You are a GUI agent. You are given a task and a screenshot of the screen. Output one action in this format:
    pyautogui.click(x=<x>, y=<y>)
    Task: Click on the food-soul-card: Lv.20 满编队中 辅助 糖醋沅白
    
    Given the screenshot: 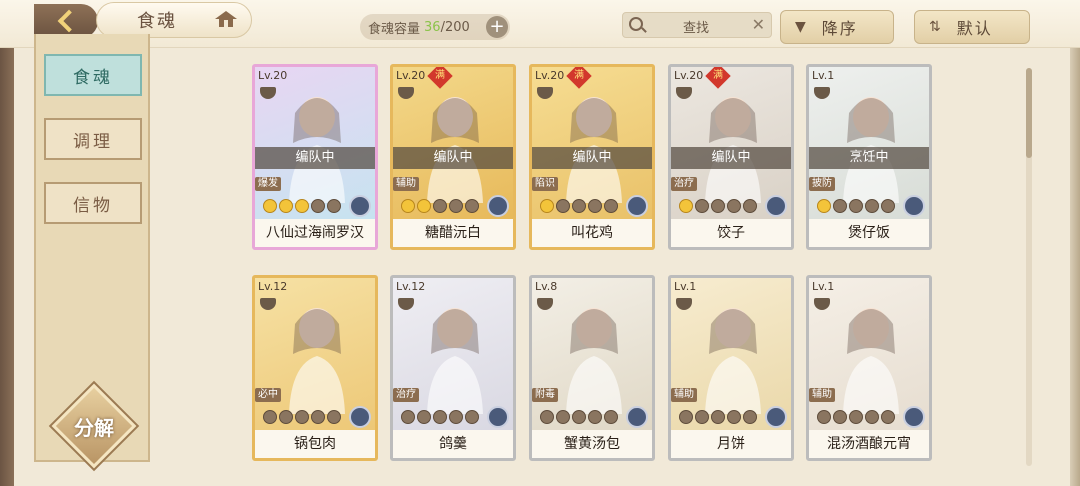 What is the action you would take?
    pyautogui.click(x=453, y=157)
    